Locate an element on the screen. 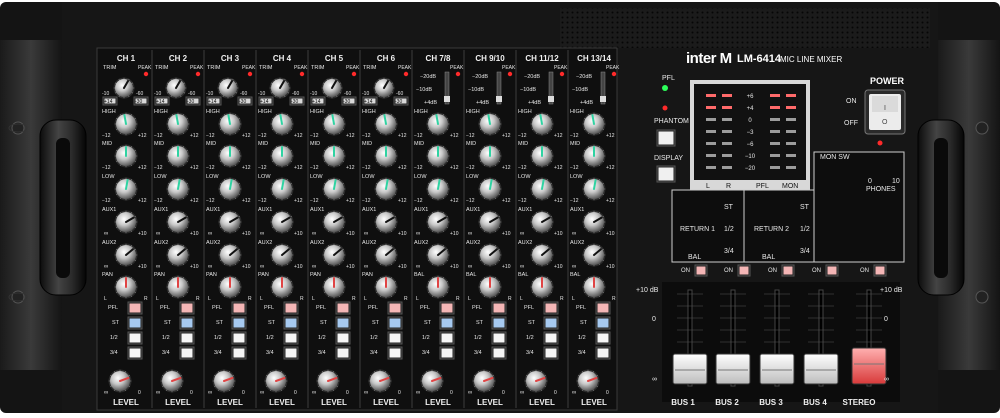  stereo-fader is located at coordinates (869, 366).